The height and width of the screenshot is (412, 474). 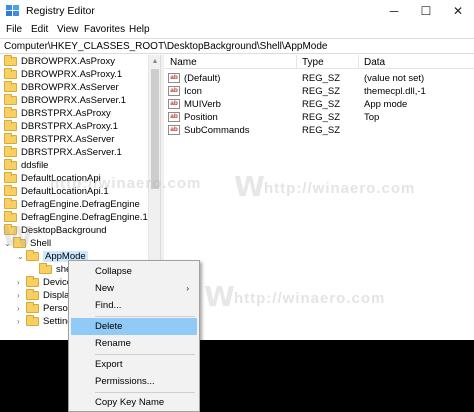 I want to click on menu-item-copy-key-name: Copy Key Name, so click(x=134, y=402).